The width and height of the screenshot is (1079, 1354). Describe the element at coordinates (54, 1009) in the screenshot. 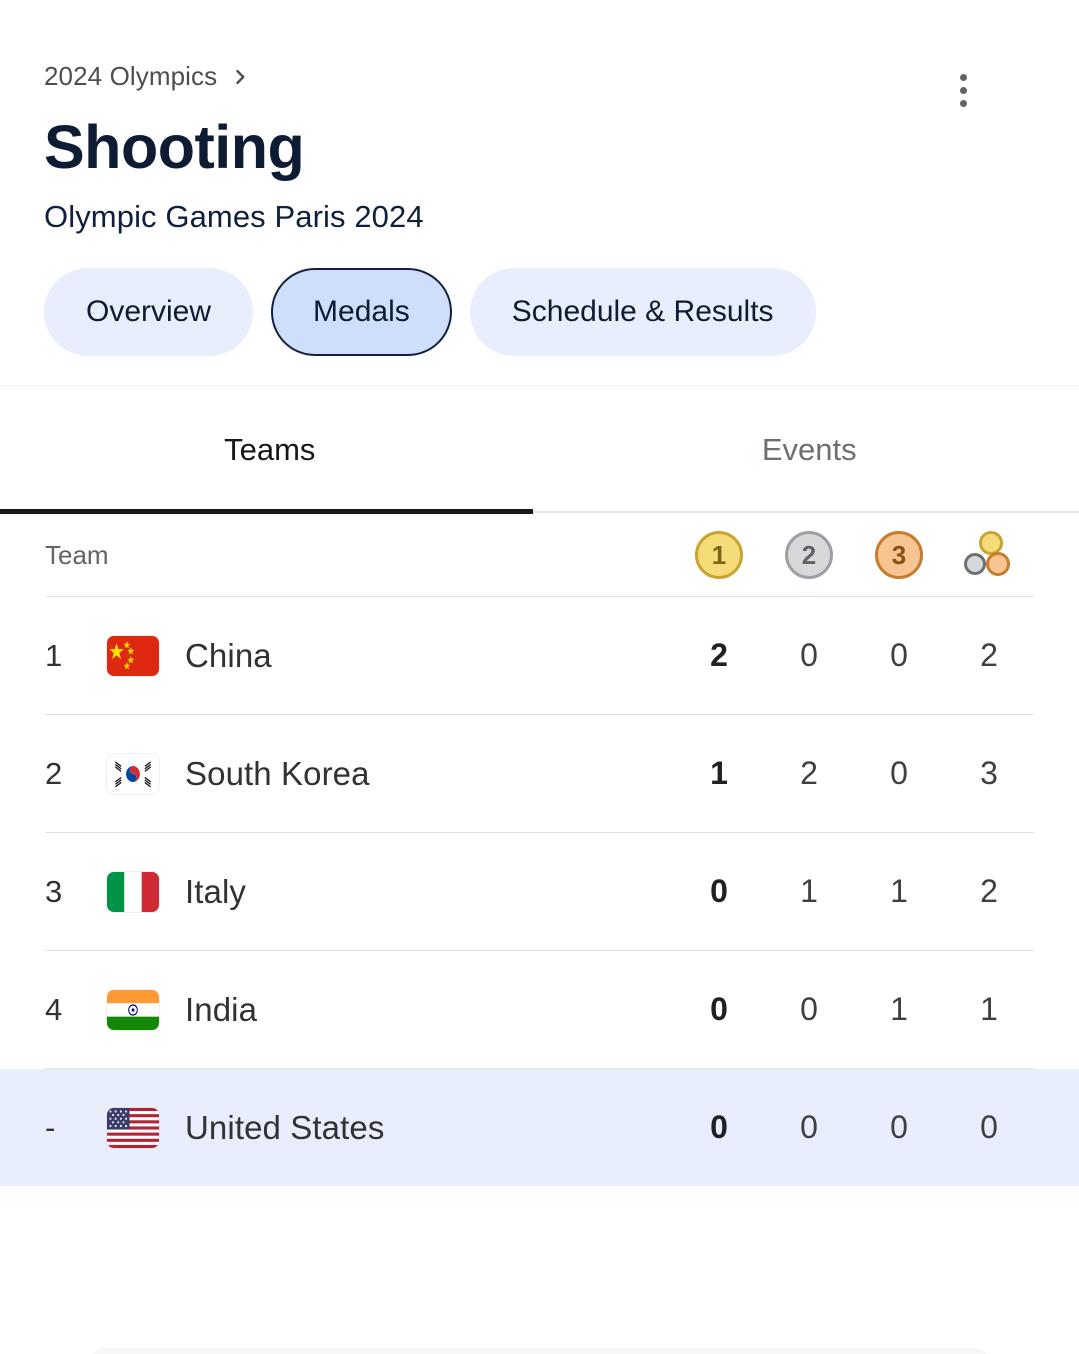

I see `row-rank: 4` at that location.